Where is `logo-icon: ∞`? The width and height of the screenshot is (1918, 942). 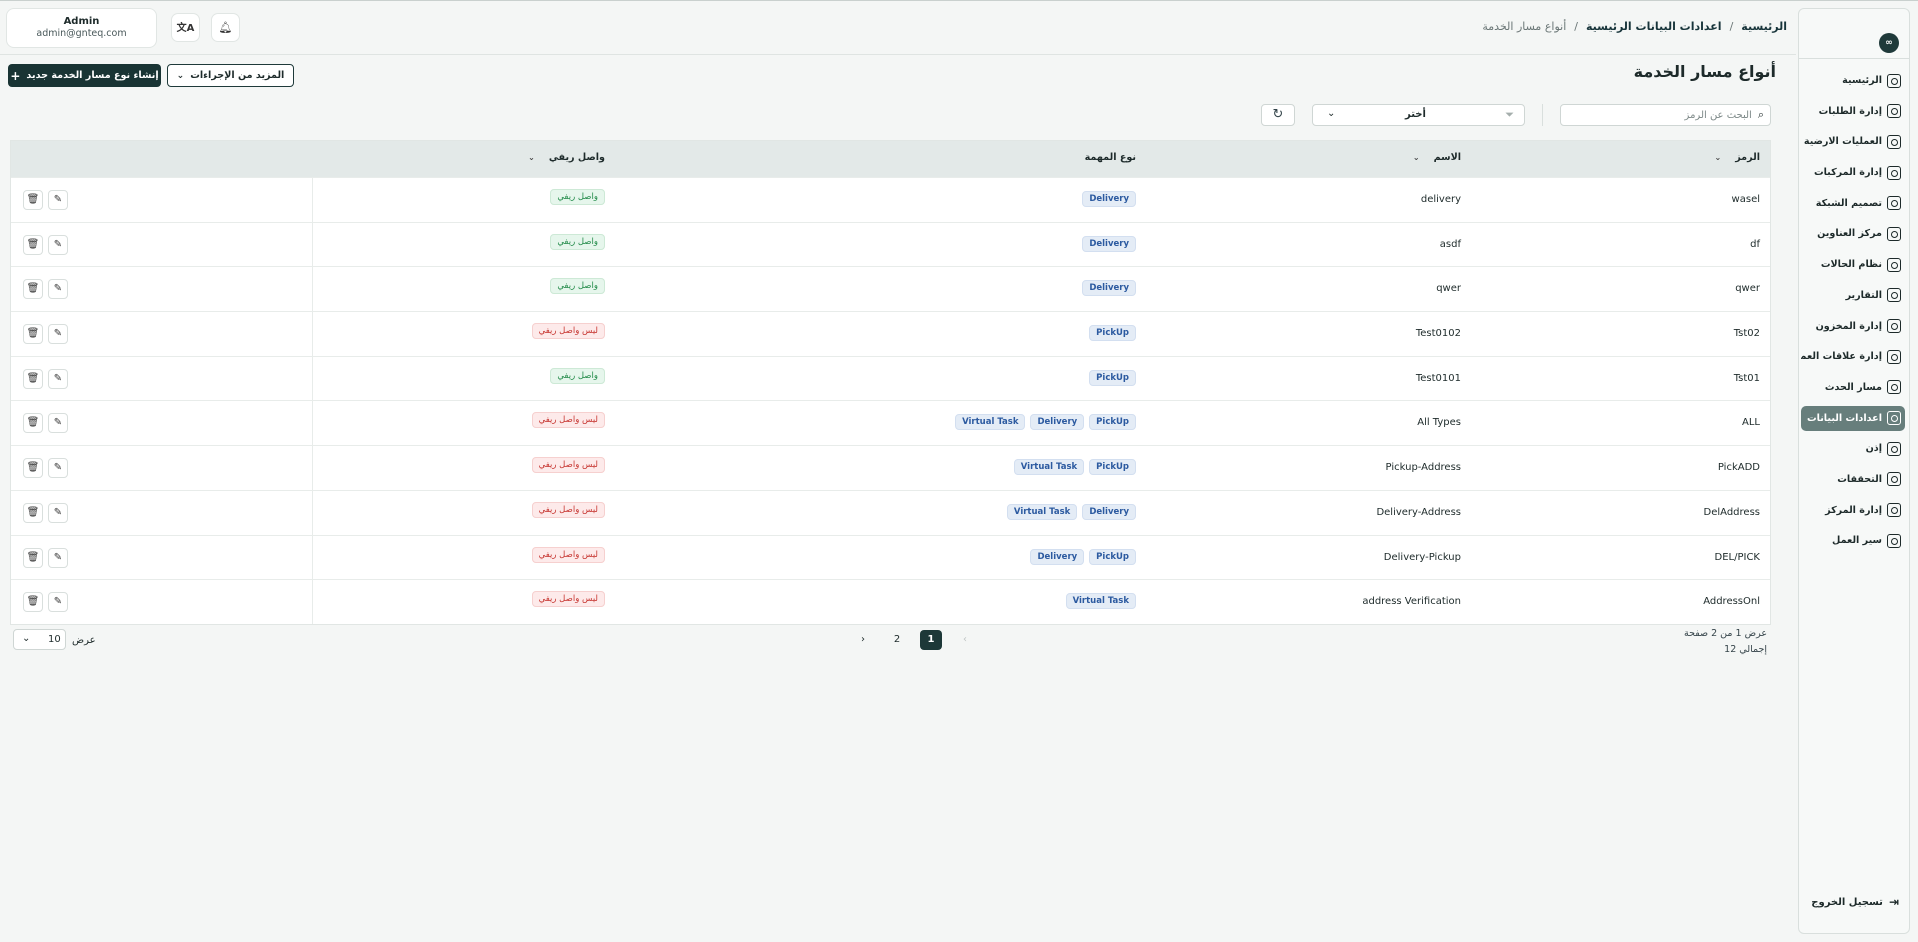 logo-icon: ∞ is located at coordinates (1889, 43).